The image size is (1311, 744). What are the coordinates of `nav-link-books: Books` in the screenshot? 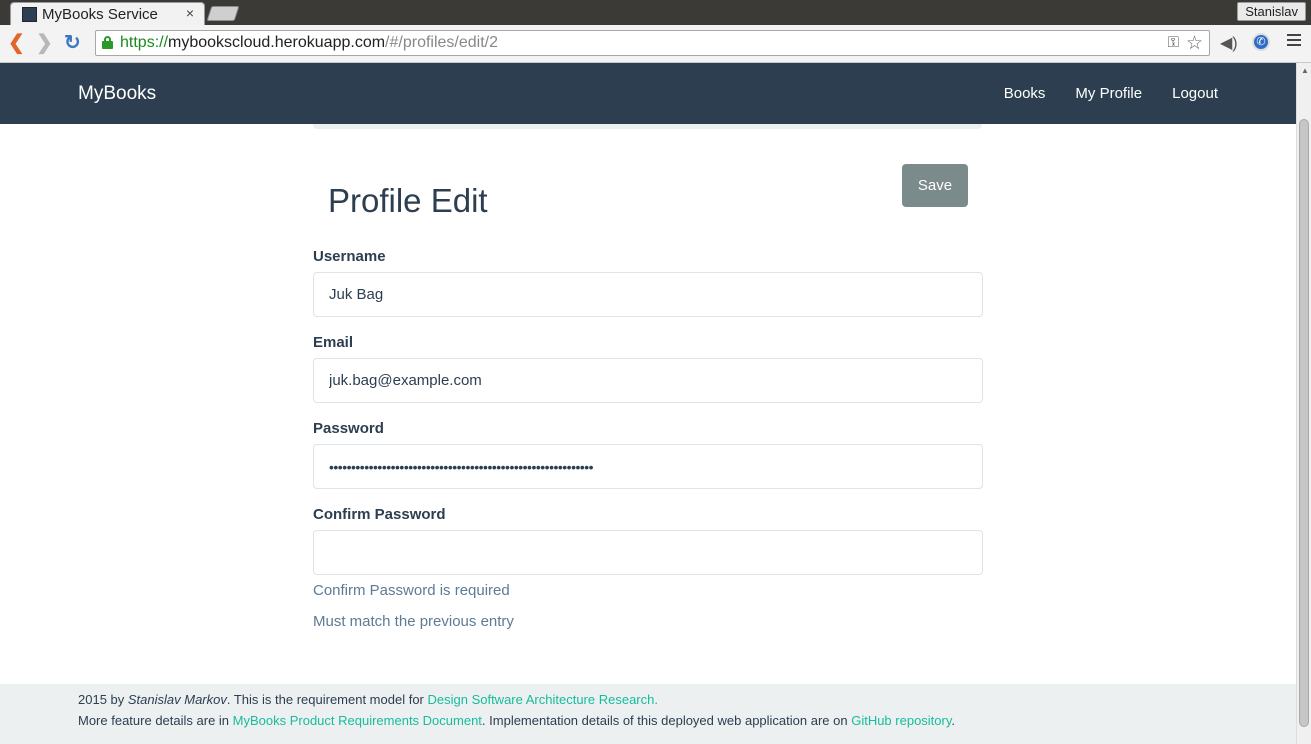 It's located at (1025, 93).